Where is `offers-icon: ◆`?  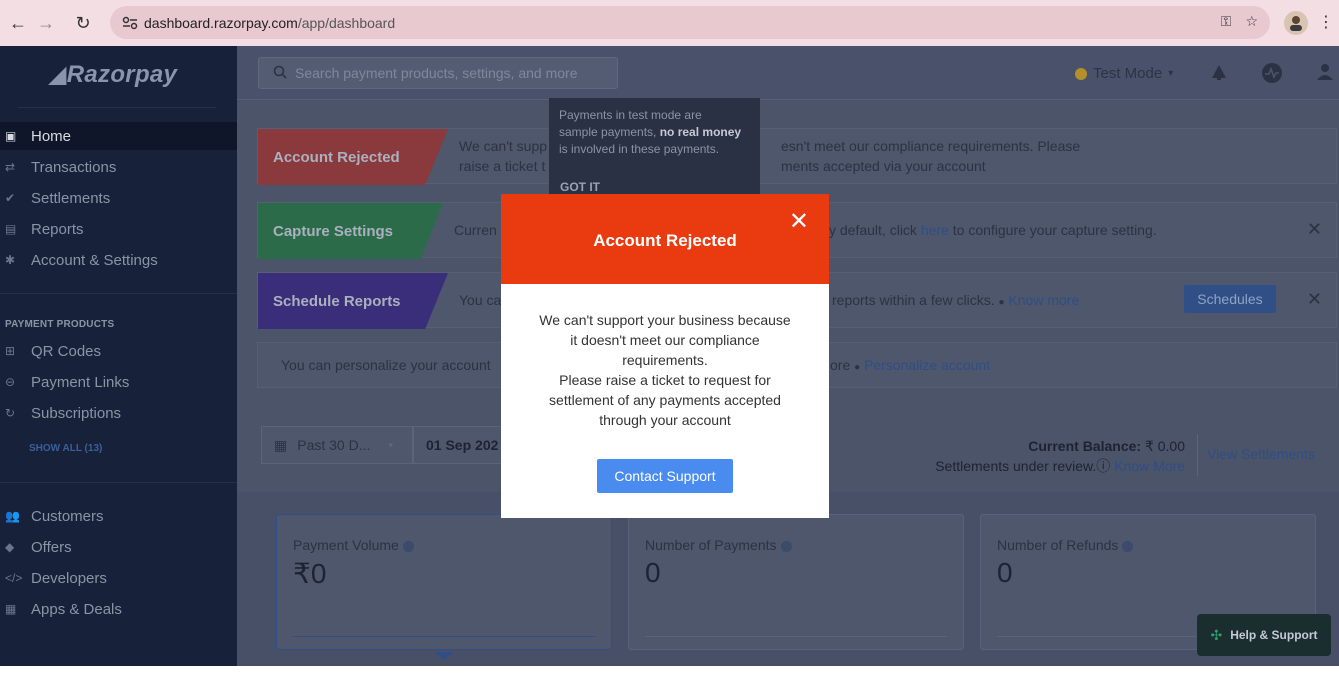 offers-icon: ◆ is located at coordinates (10, 547).